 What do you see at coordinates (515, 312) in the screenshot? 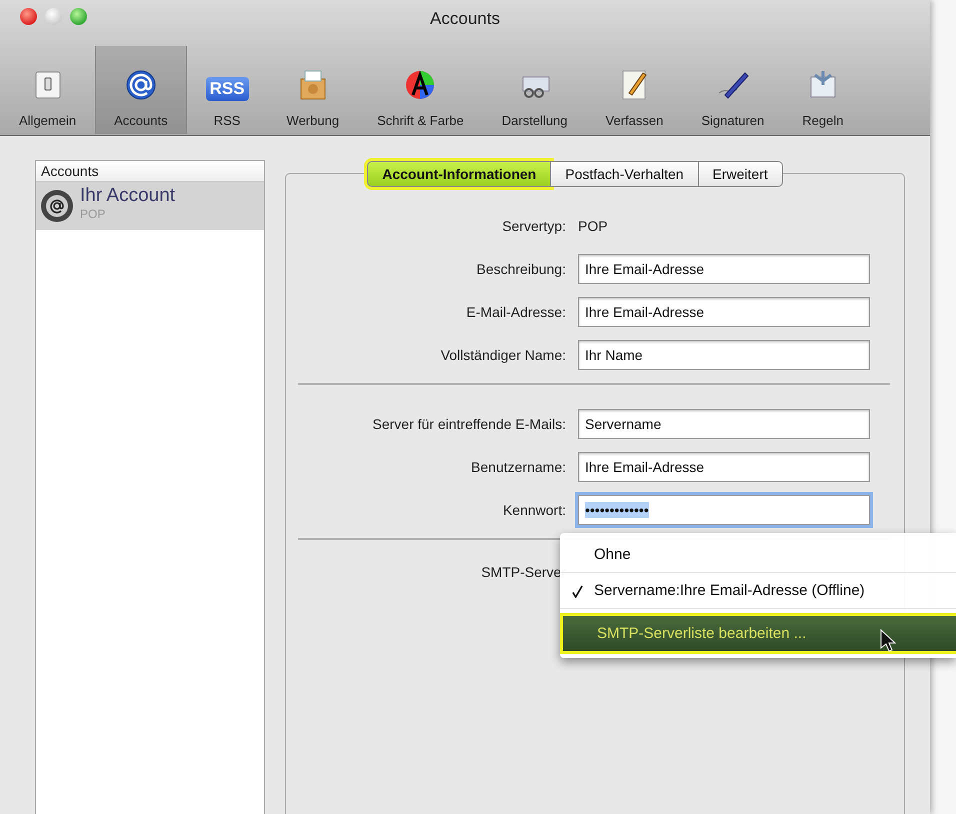
I see `field-label: E-Mail-Adresse:` at bounding box center [515, 312].